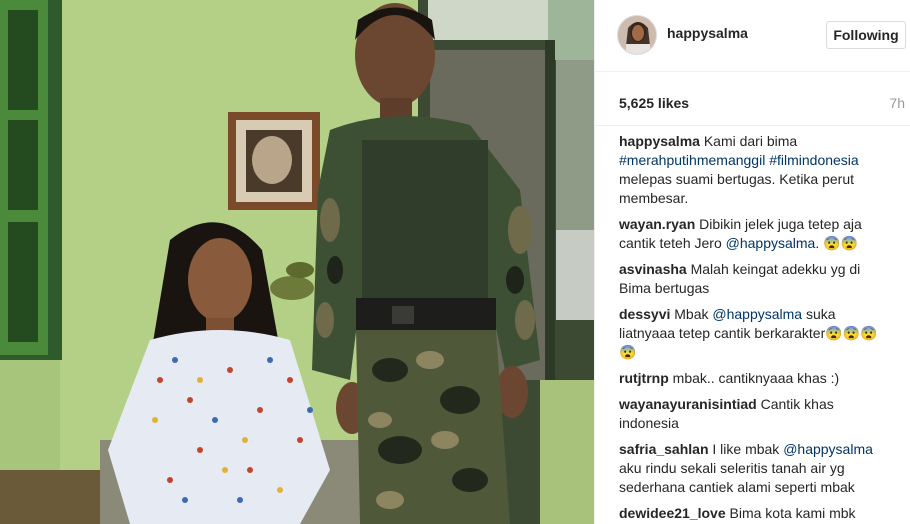 This screenshot has width=910, height=524. What do you see at coordinates (752, 36) in the screenshot?
I see `post-header: happysalma Following` at bounding box center [752, 36].